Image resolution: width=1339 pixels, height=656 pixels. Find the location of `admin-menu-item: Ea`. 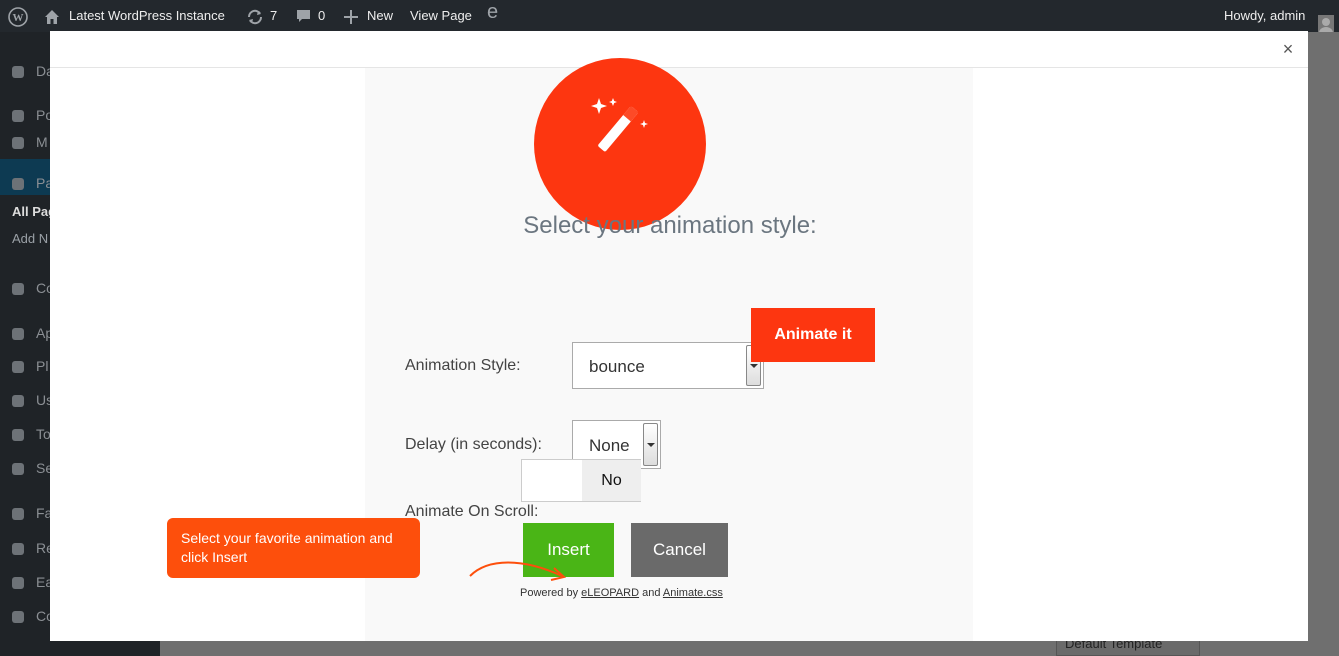

admin-menu-item: Ea is located at coordinates (26, 583).